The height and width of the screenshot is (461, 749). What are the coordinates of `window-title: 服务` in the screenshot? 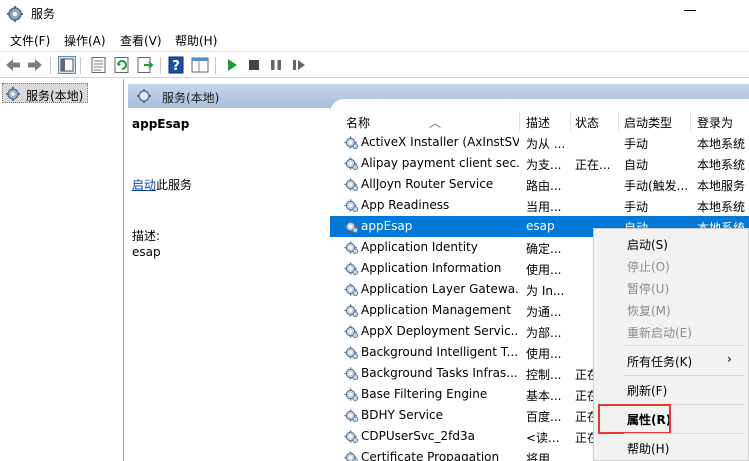 It's located at (43, 14).